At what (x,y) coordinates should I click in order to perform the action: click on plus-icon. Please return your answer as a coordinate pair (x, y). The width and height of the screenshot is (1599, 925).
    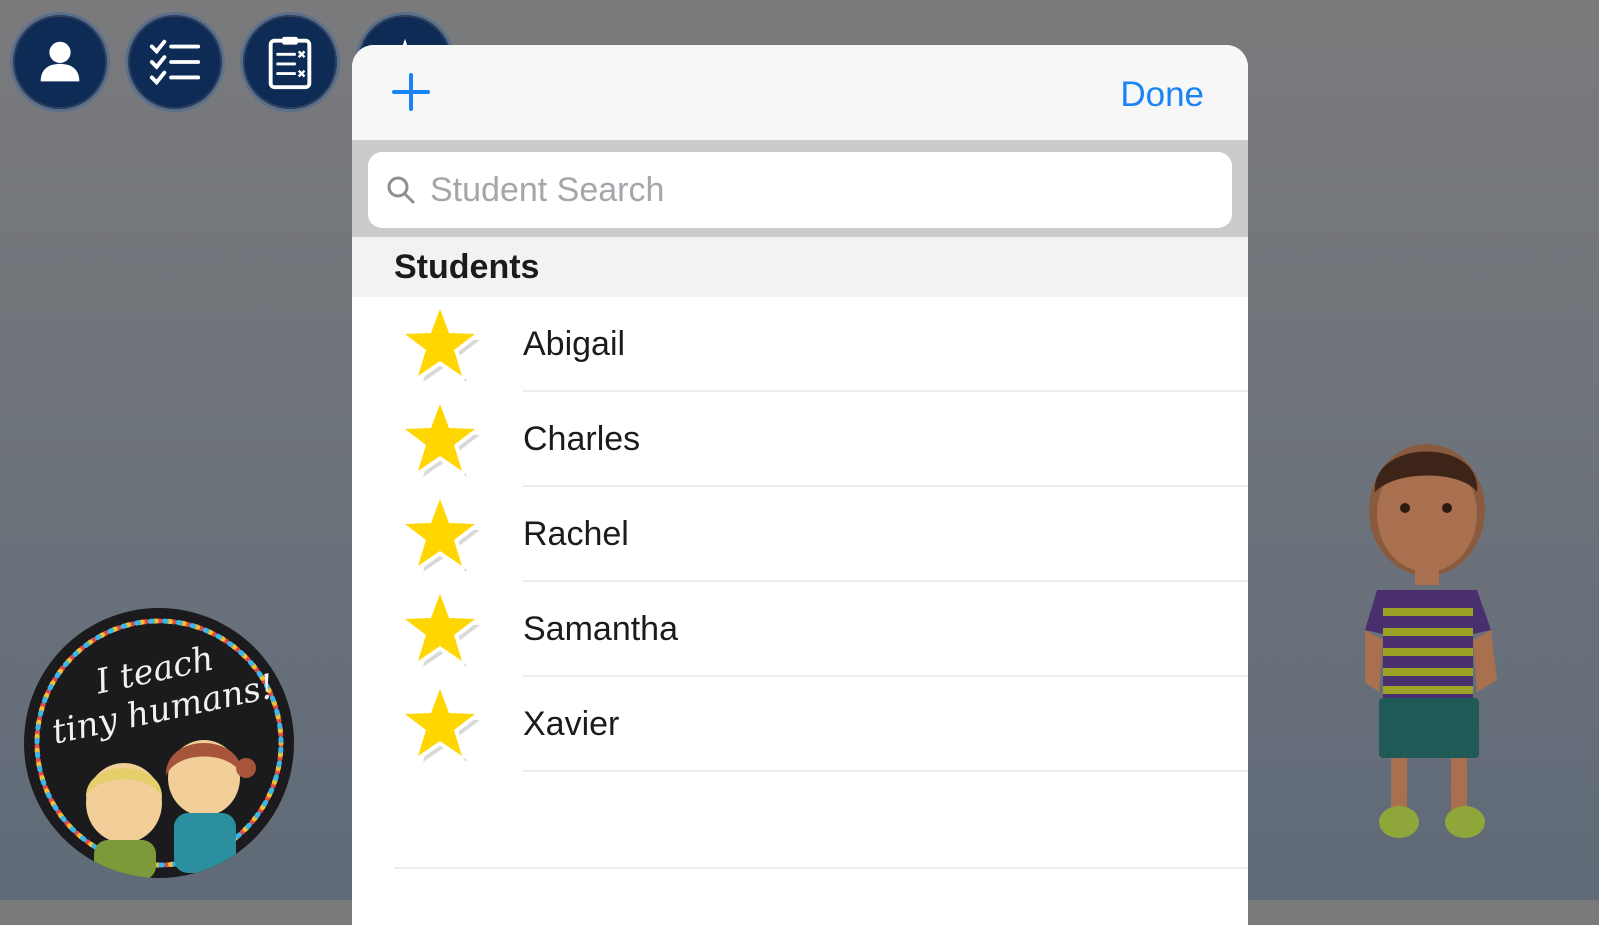
    Looking at the image, I should click on (411, 92).